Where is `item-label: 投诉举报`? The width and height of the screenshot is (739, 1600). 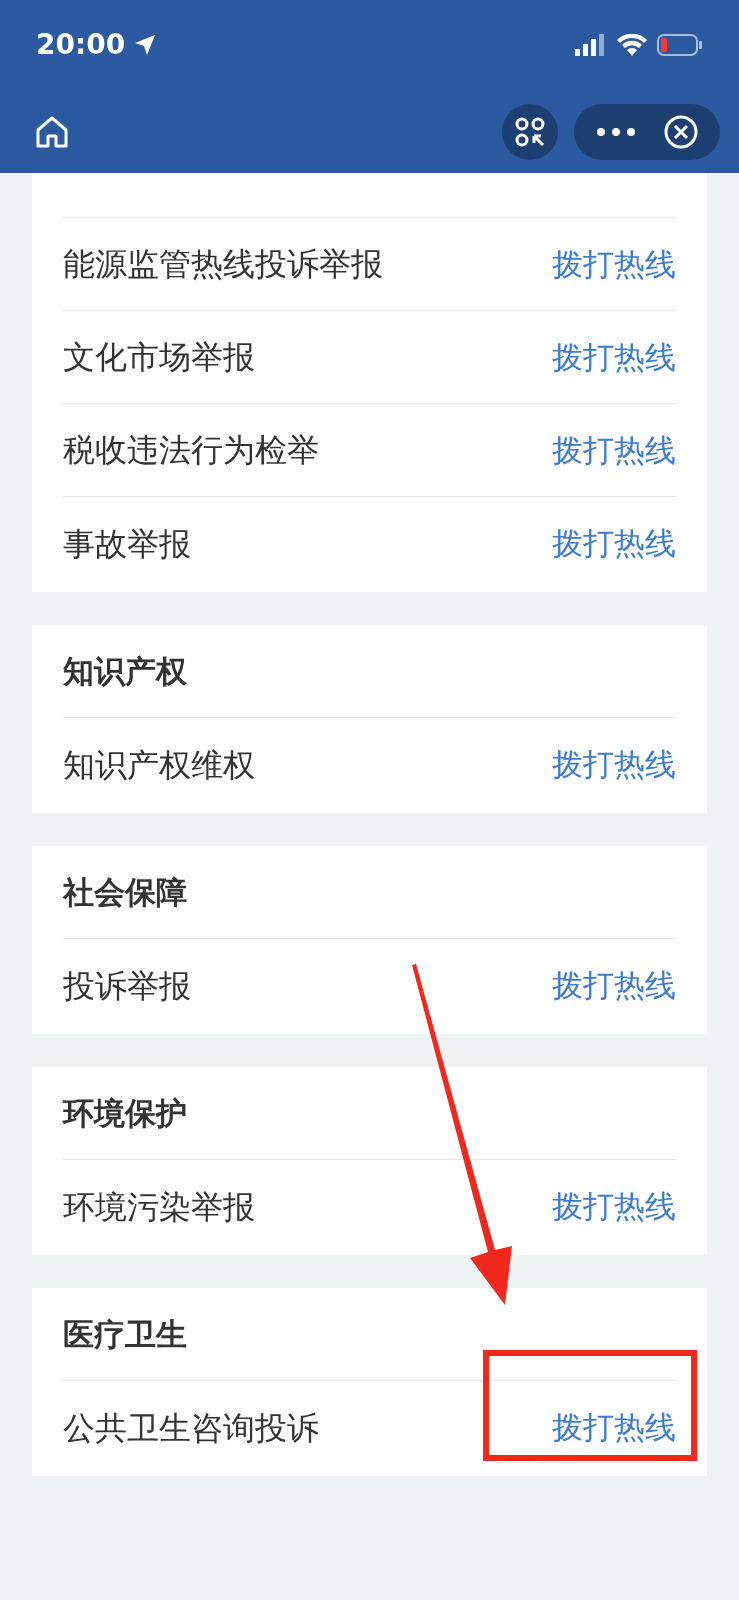
item-label: 投诉举报 is located at coordinates (127, 986).